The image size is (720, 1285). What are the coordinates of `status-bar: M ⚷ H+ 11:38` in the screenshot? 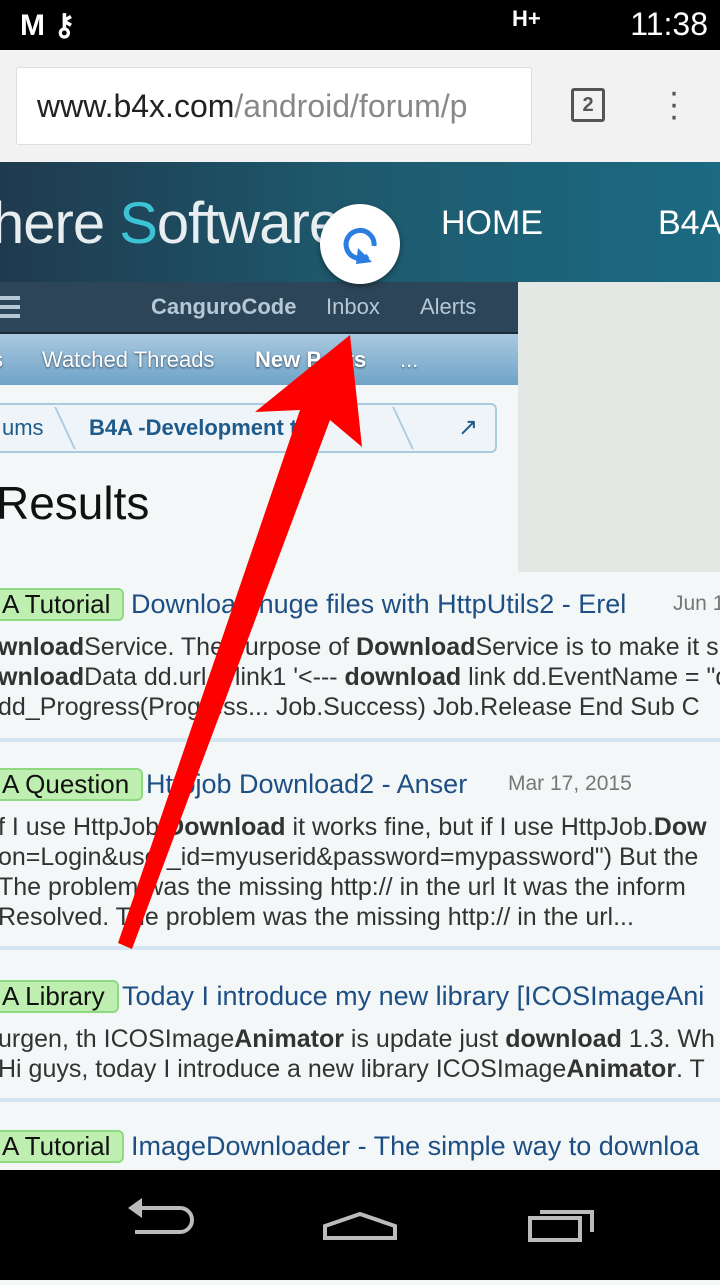 It's located at (360, 25).